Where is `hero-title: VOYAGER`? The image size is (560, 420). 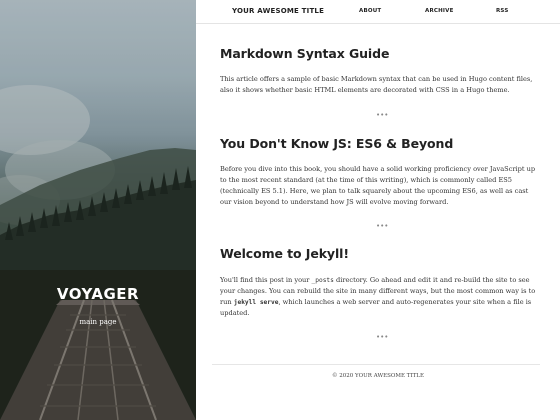
hero-title: VOYAGER is located at coordinates (98, 294).